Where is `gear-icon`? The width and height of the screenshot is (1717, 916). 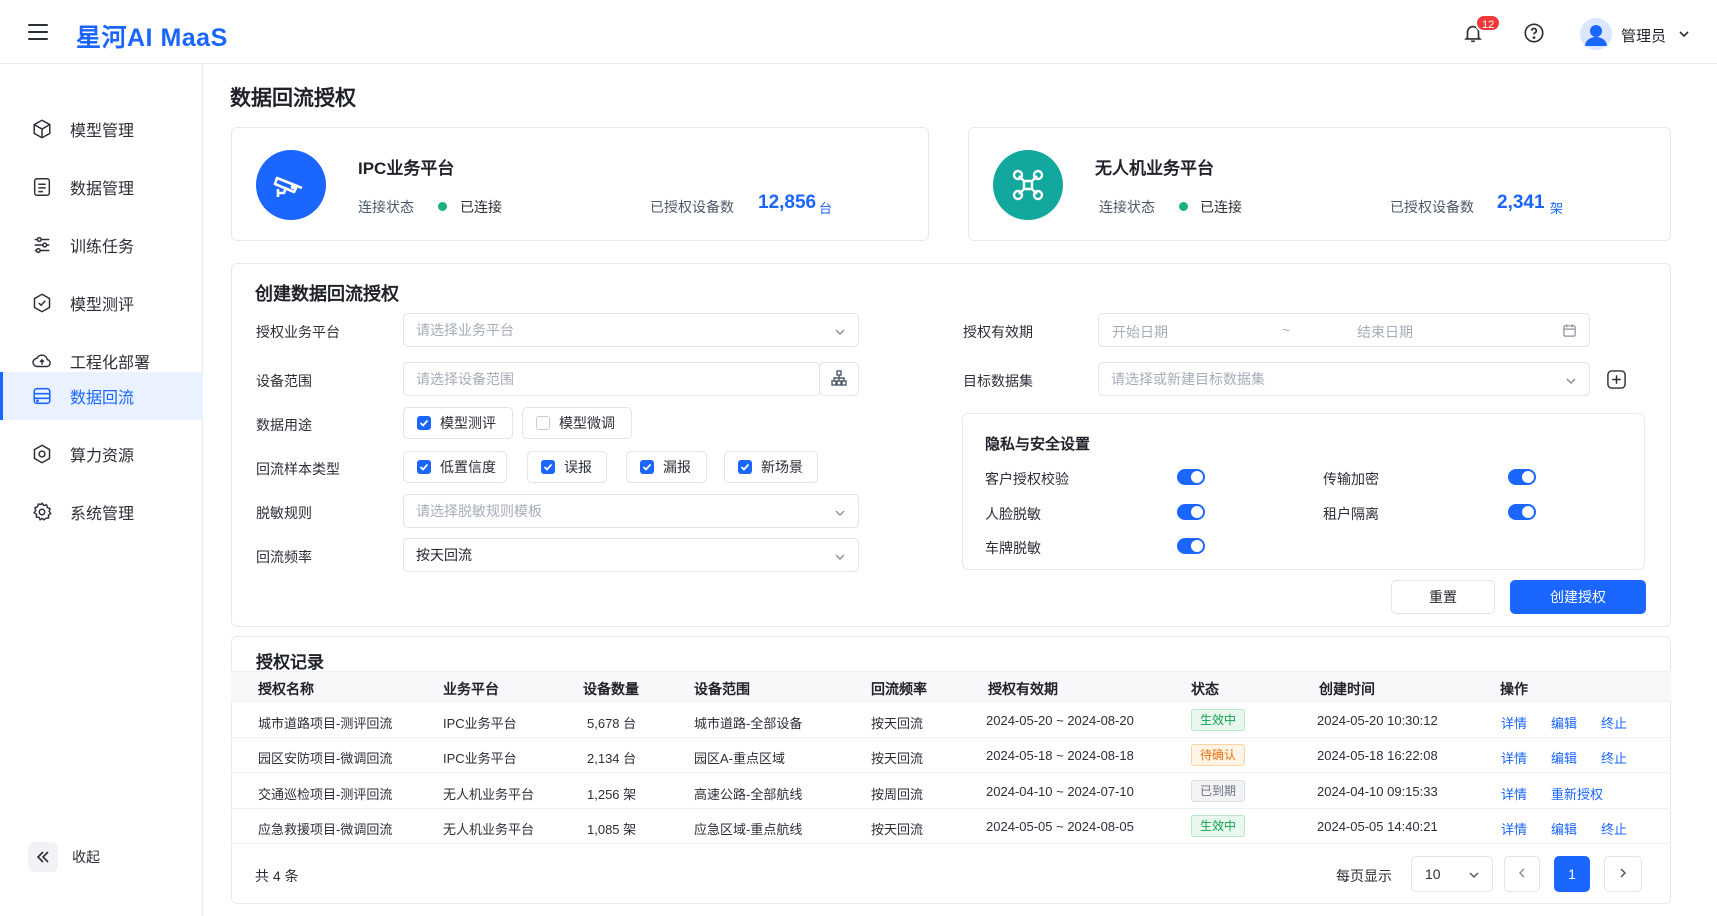 gear-icon is located at coordinates (42, 512).